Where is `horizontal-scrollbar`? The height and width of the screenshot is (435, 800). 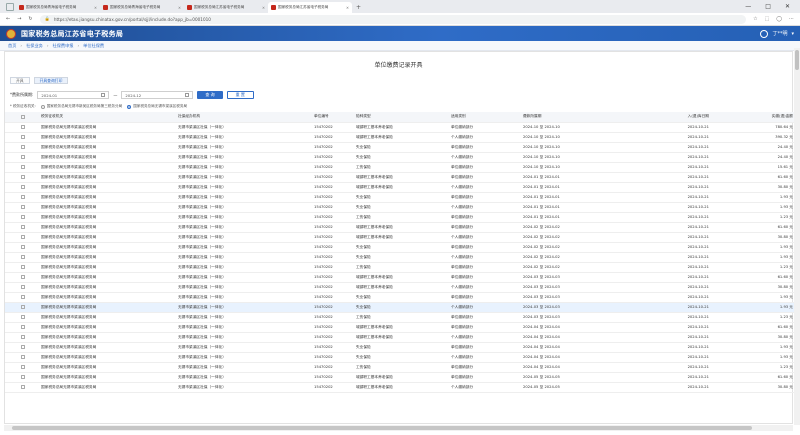
horizontal-scrollbar is located at coordinates (398, 428).